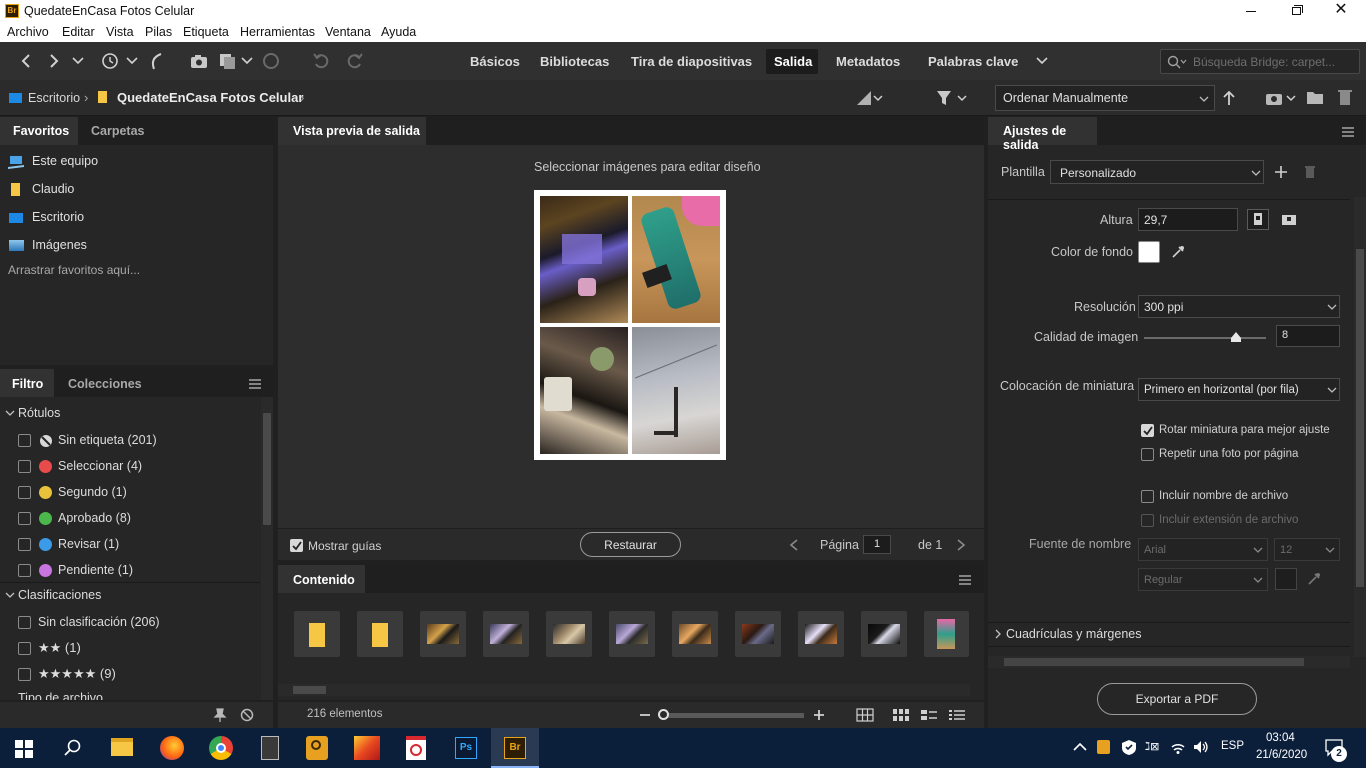 The height and width of the screenshot is (768, 1366). I want to click on workspace-basicos: Básicos, so click(495, 61).